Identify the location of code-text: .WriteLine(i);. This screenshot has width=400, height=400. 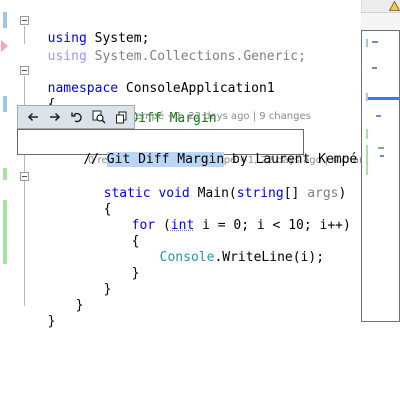
(269, 257).